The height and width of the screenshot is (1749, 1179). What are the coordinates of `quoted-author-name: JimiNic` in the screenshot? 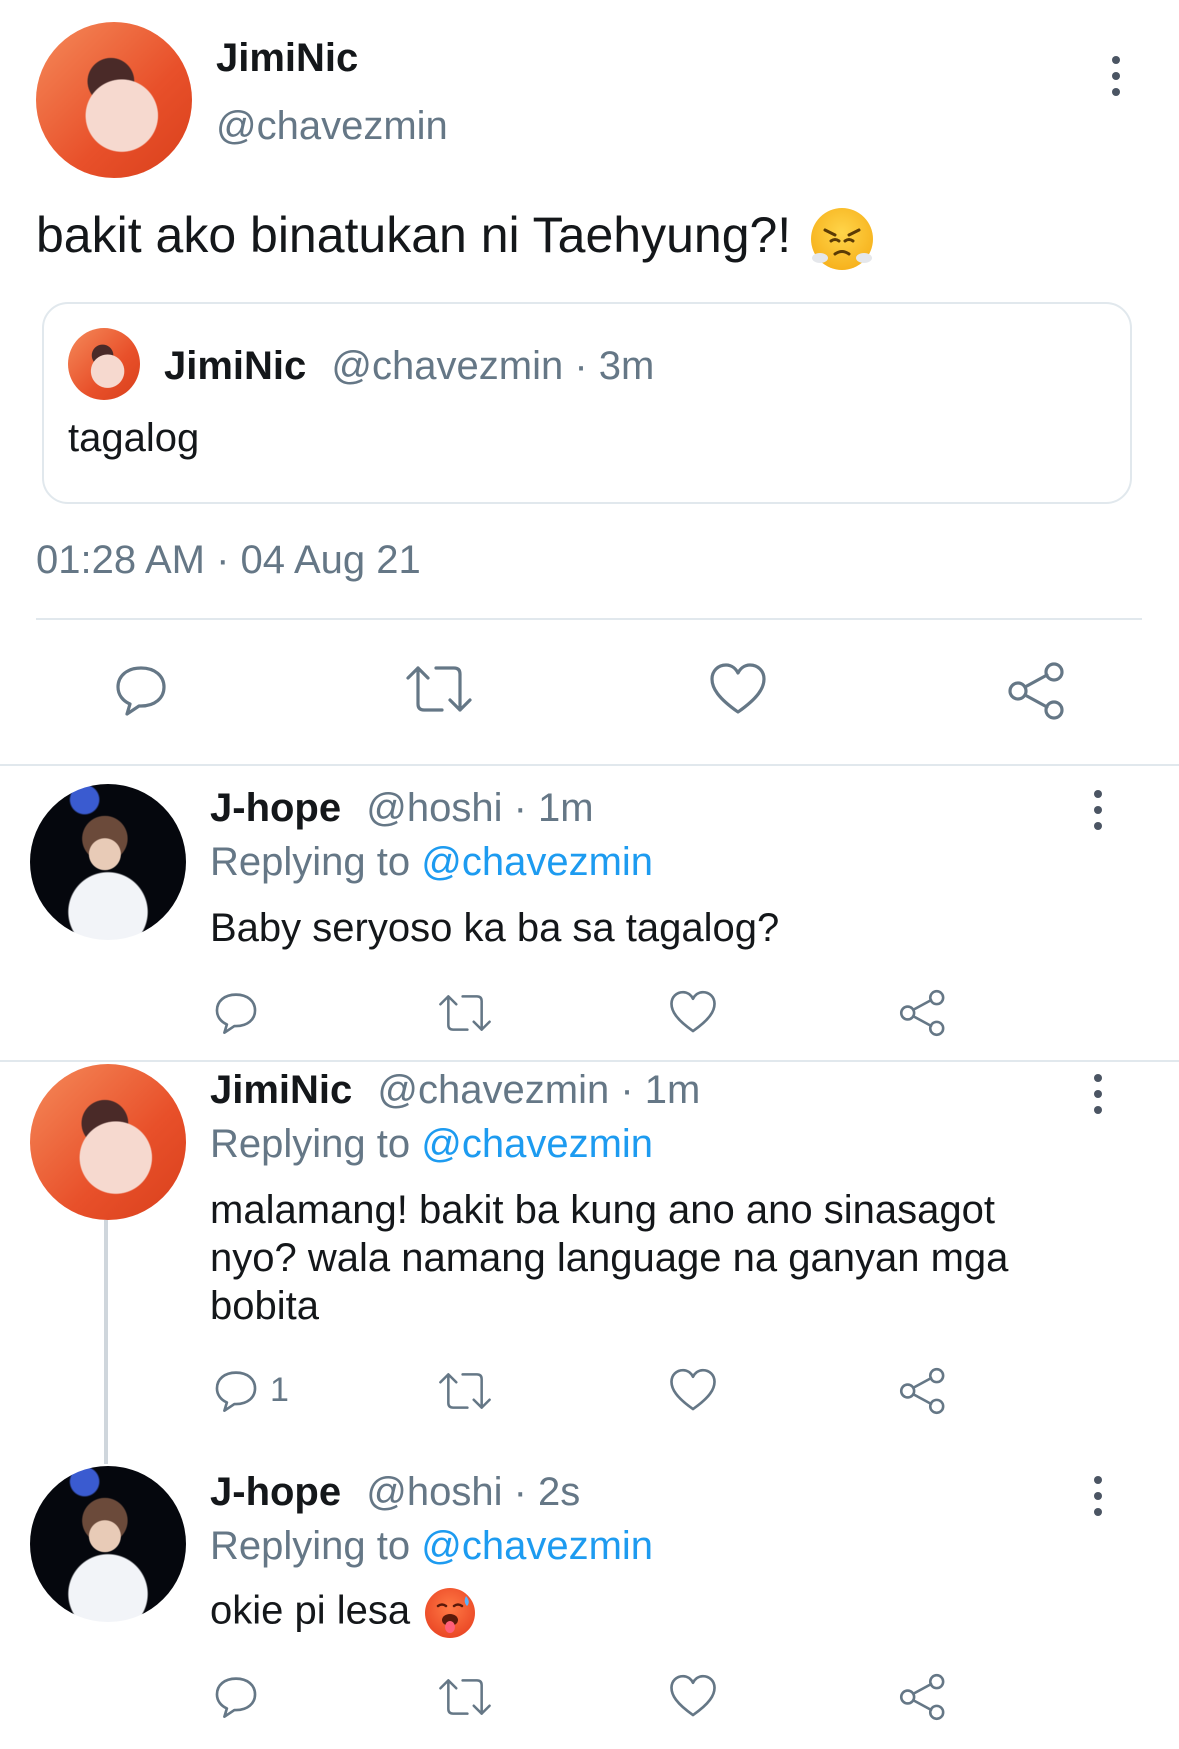 It's located at (235, 366).